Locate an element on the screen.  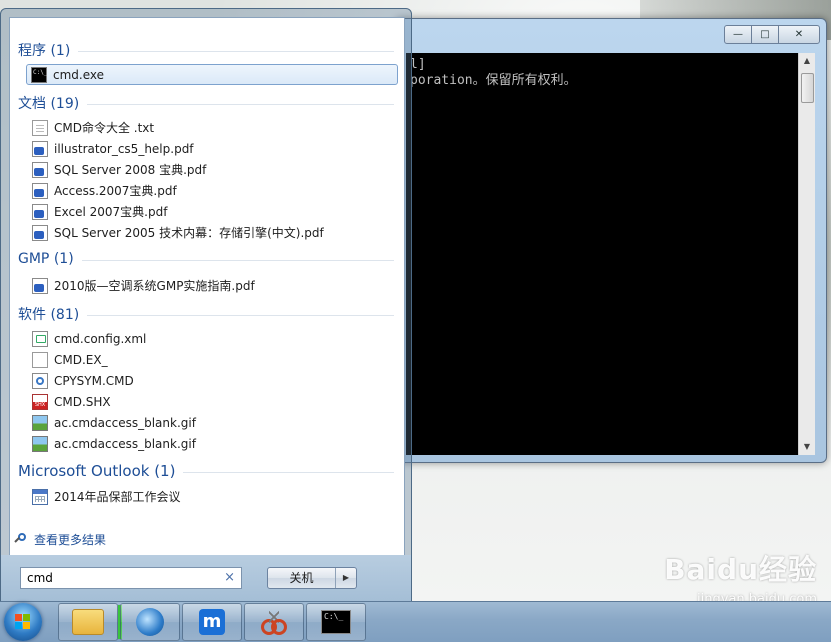
cmd-icon: C:\_ is located at coordinates (39, 74).